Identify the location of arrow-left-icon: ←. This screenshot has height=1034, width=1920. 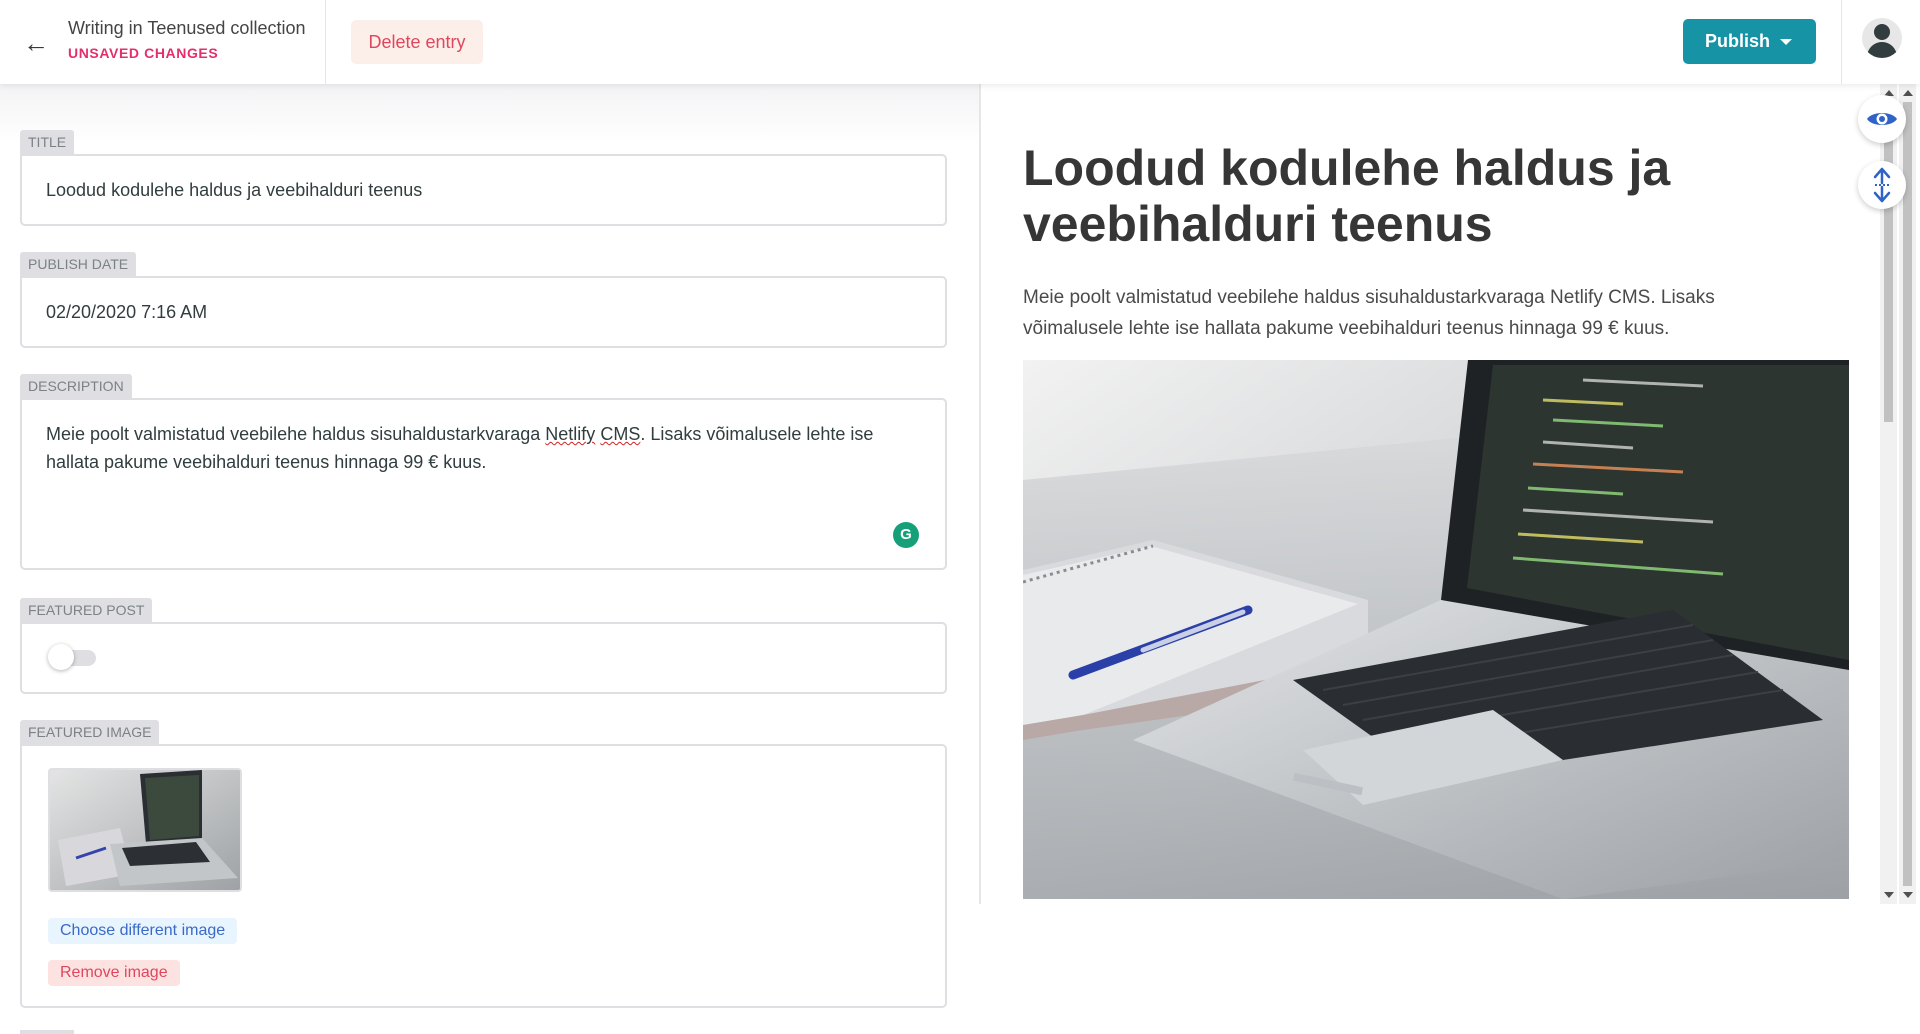
(36, 42).